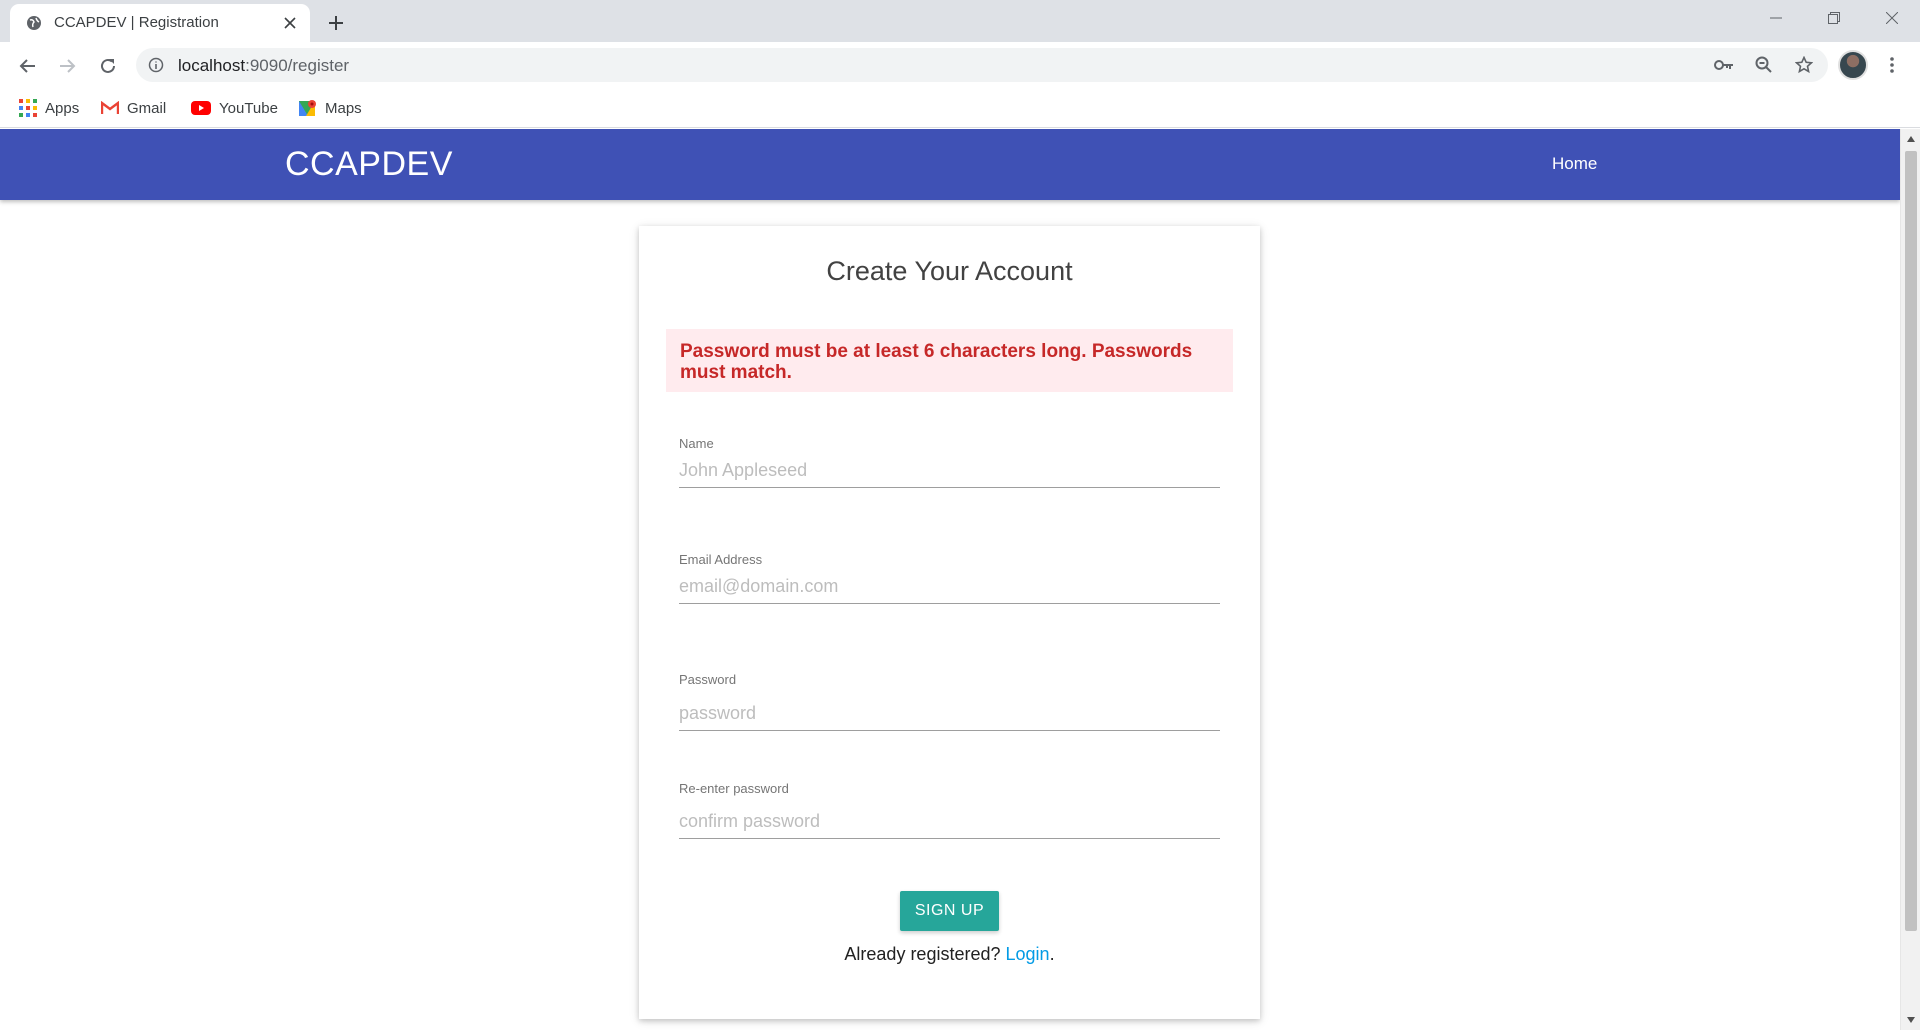 This screenshot has width=1920, height=1030. Describe the element at coordinates (307, 108) in the screenshot. I see `maps-icon` at that location.